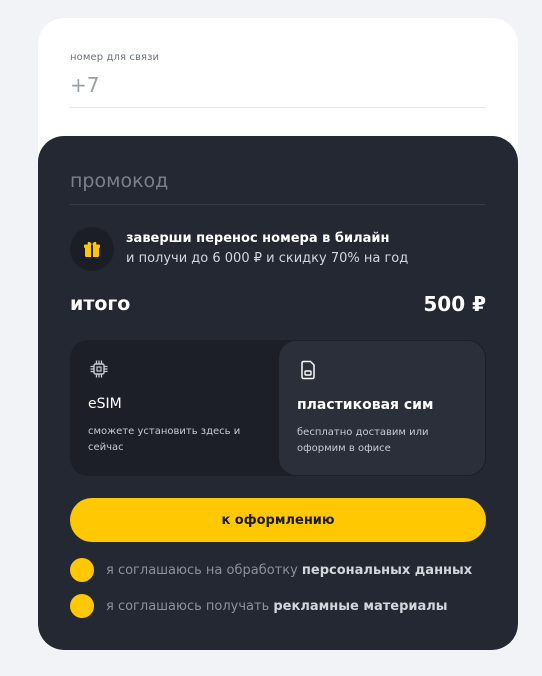 Image resolution: width=542 pixels, height=676 pixels. Describe the element at coordinates (278, 187) in the screenshot. I see `promo-code-input` at that location.